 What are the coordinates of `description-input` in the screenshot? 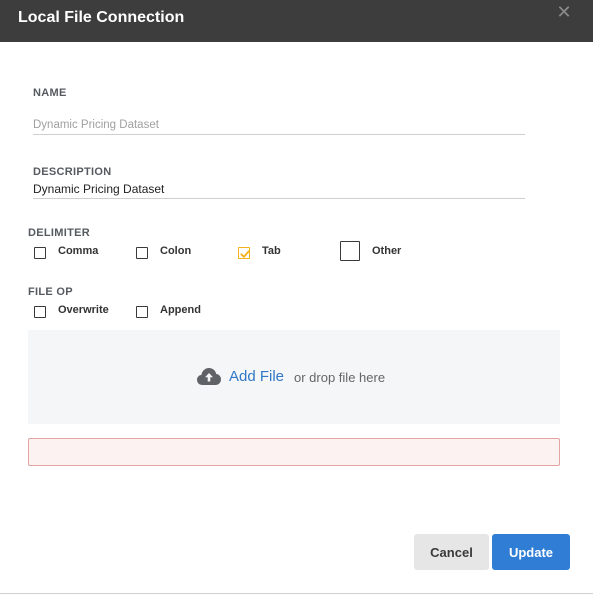 It's located at (279, 189).